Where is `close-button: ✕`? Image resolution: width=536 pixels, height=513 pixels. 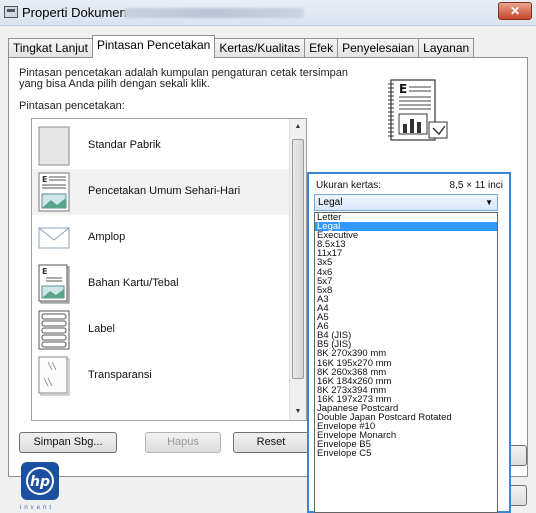 close-button: ✕ is located at coordinates (515, 11).